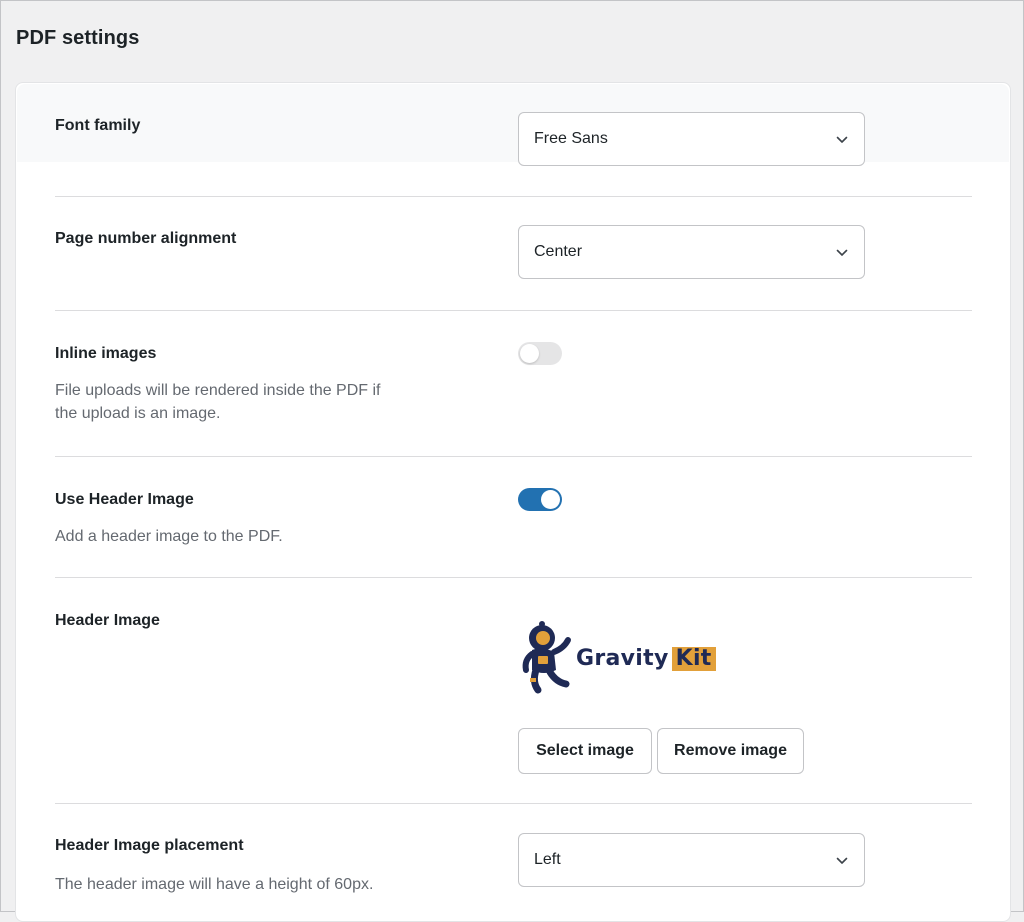 Image resolution: width=1024 pixels, height=922 pixels. What do you see at coordinates (571, 138) in the screenshot?
I see `font-family-value: Free Sans` at bounding box center [571, 138].